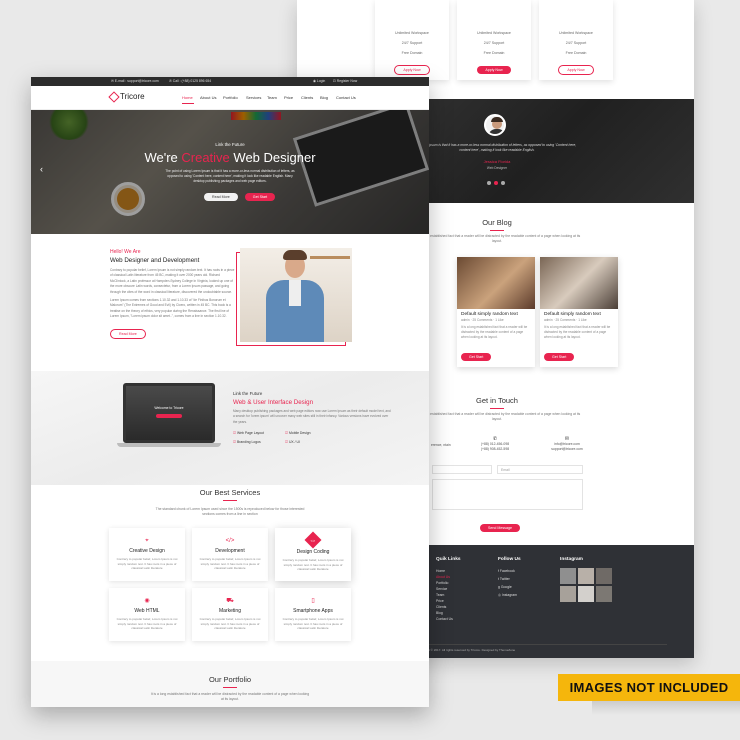 The image size is (740, 740). Describe the element at coordinates (506, 587) in the screenshot. I see `social-link: Google` at that location.